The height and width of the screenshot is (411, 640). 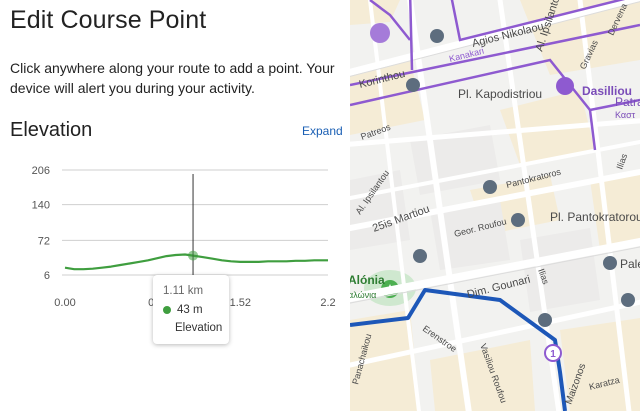 I want to click on elevation-heading: Elevation, so click(x=51, y=130).